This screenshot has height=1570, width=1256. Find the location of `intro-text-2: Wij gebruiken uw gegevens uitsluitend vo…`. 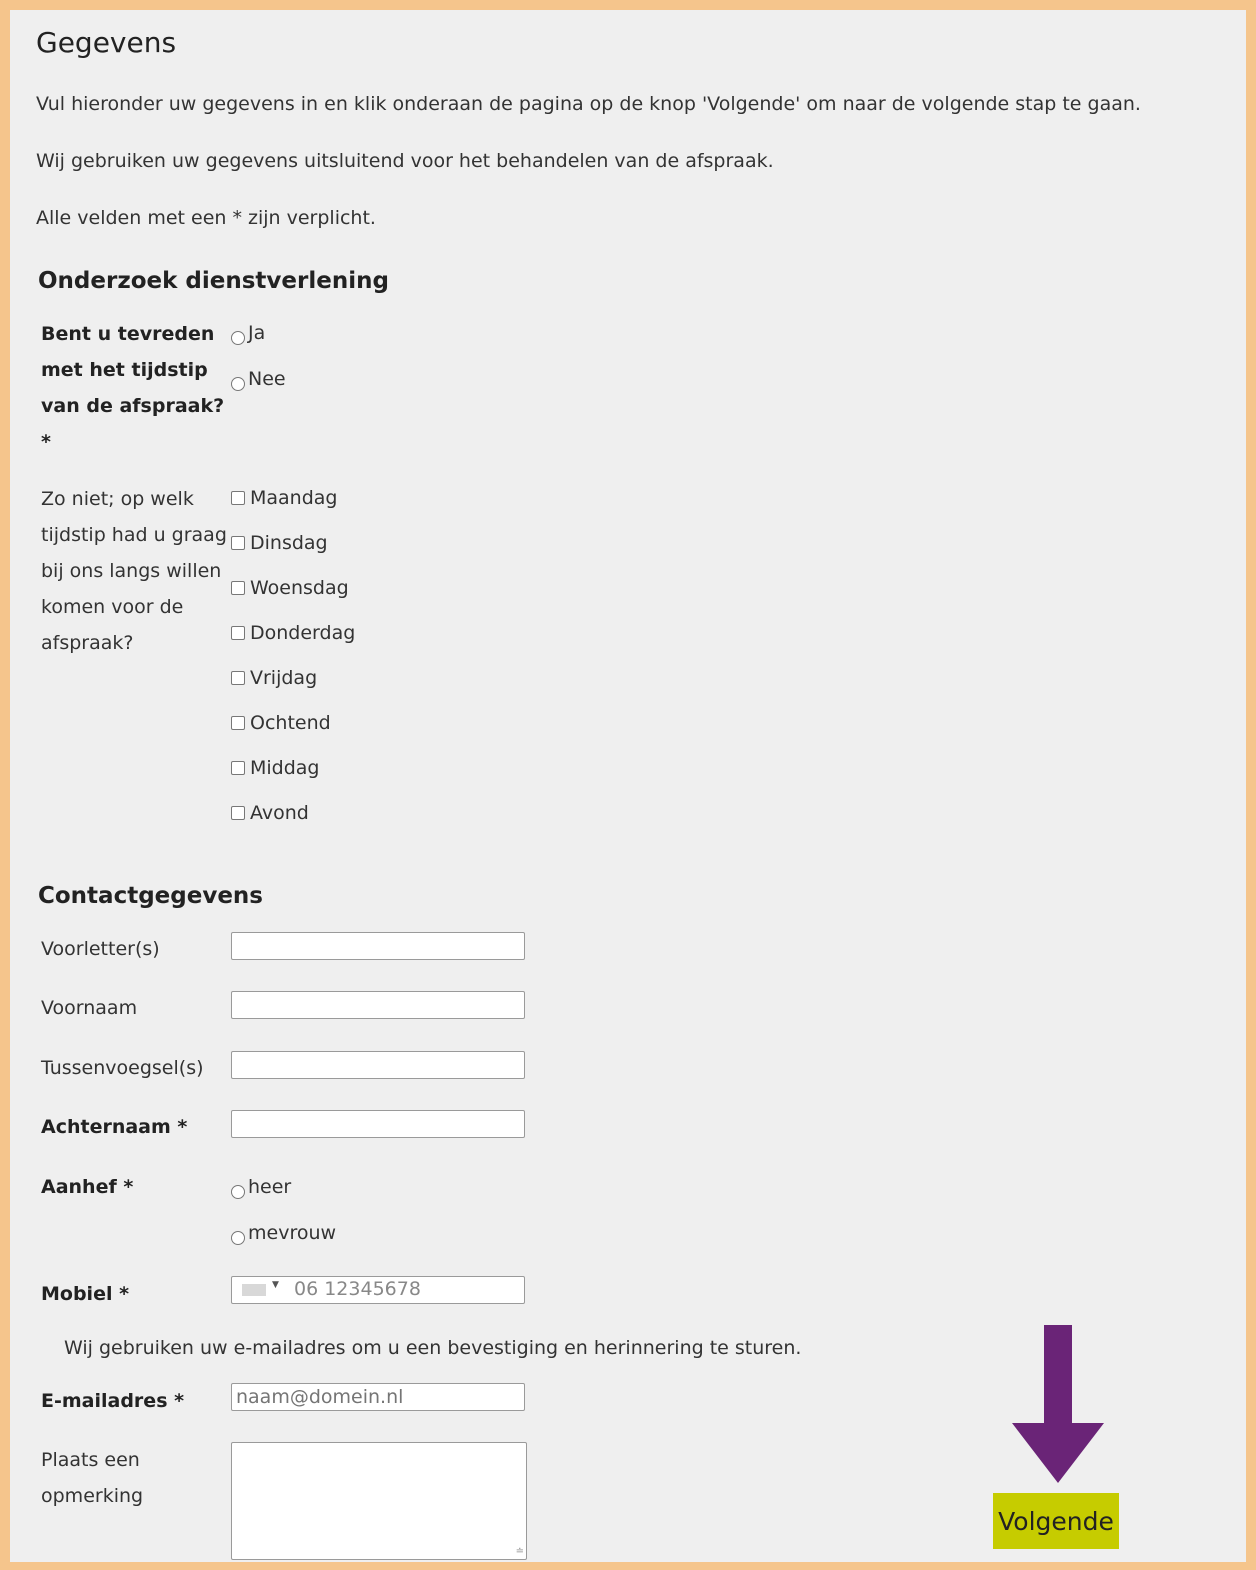

intro-text-2: Wij gebruiken uw gegevens uitsluitend vo… is located at coordinates (405, 161).